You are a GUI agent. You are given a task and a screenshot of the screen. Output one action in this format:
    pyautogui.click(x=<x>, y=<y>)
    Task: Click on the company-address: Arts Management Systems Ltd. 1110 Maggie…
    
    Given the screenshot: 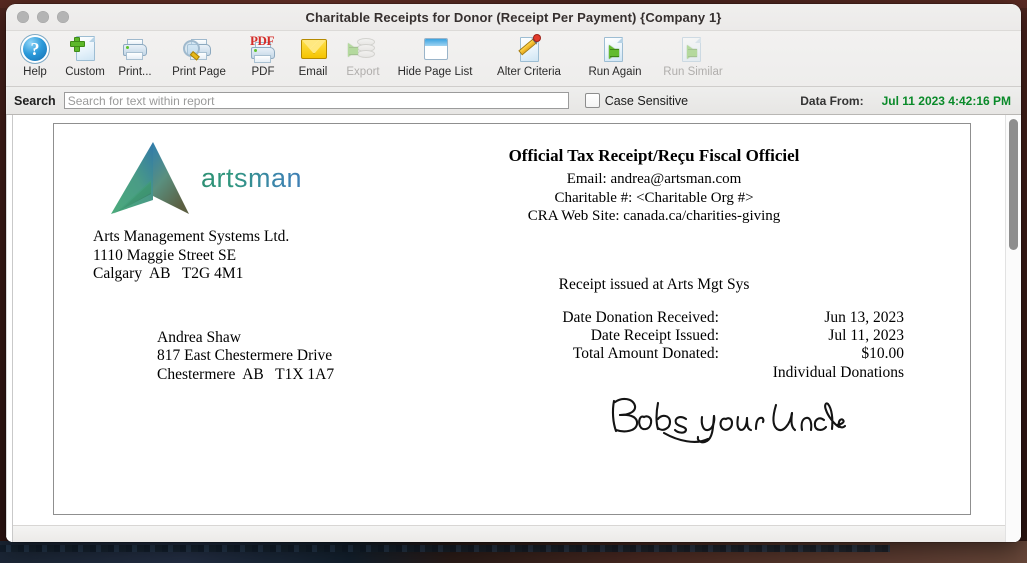 What is the action you would take?
    pyautogui.click(x=191, y=255)
    